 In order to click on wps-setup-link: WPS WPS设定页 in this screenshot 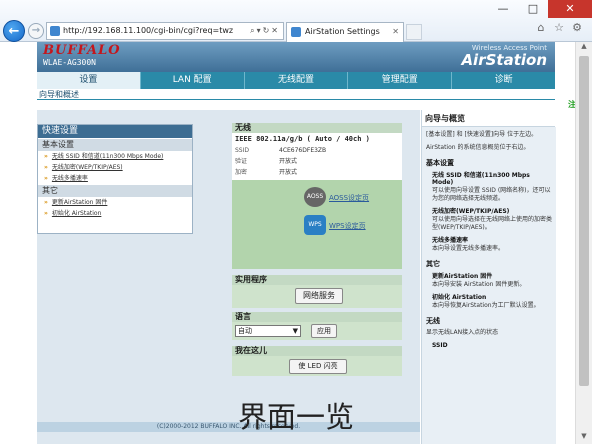, I will do `click(348, 226)`.